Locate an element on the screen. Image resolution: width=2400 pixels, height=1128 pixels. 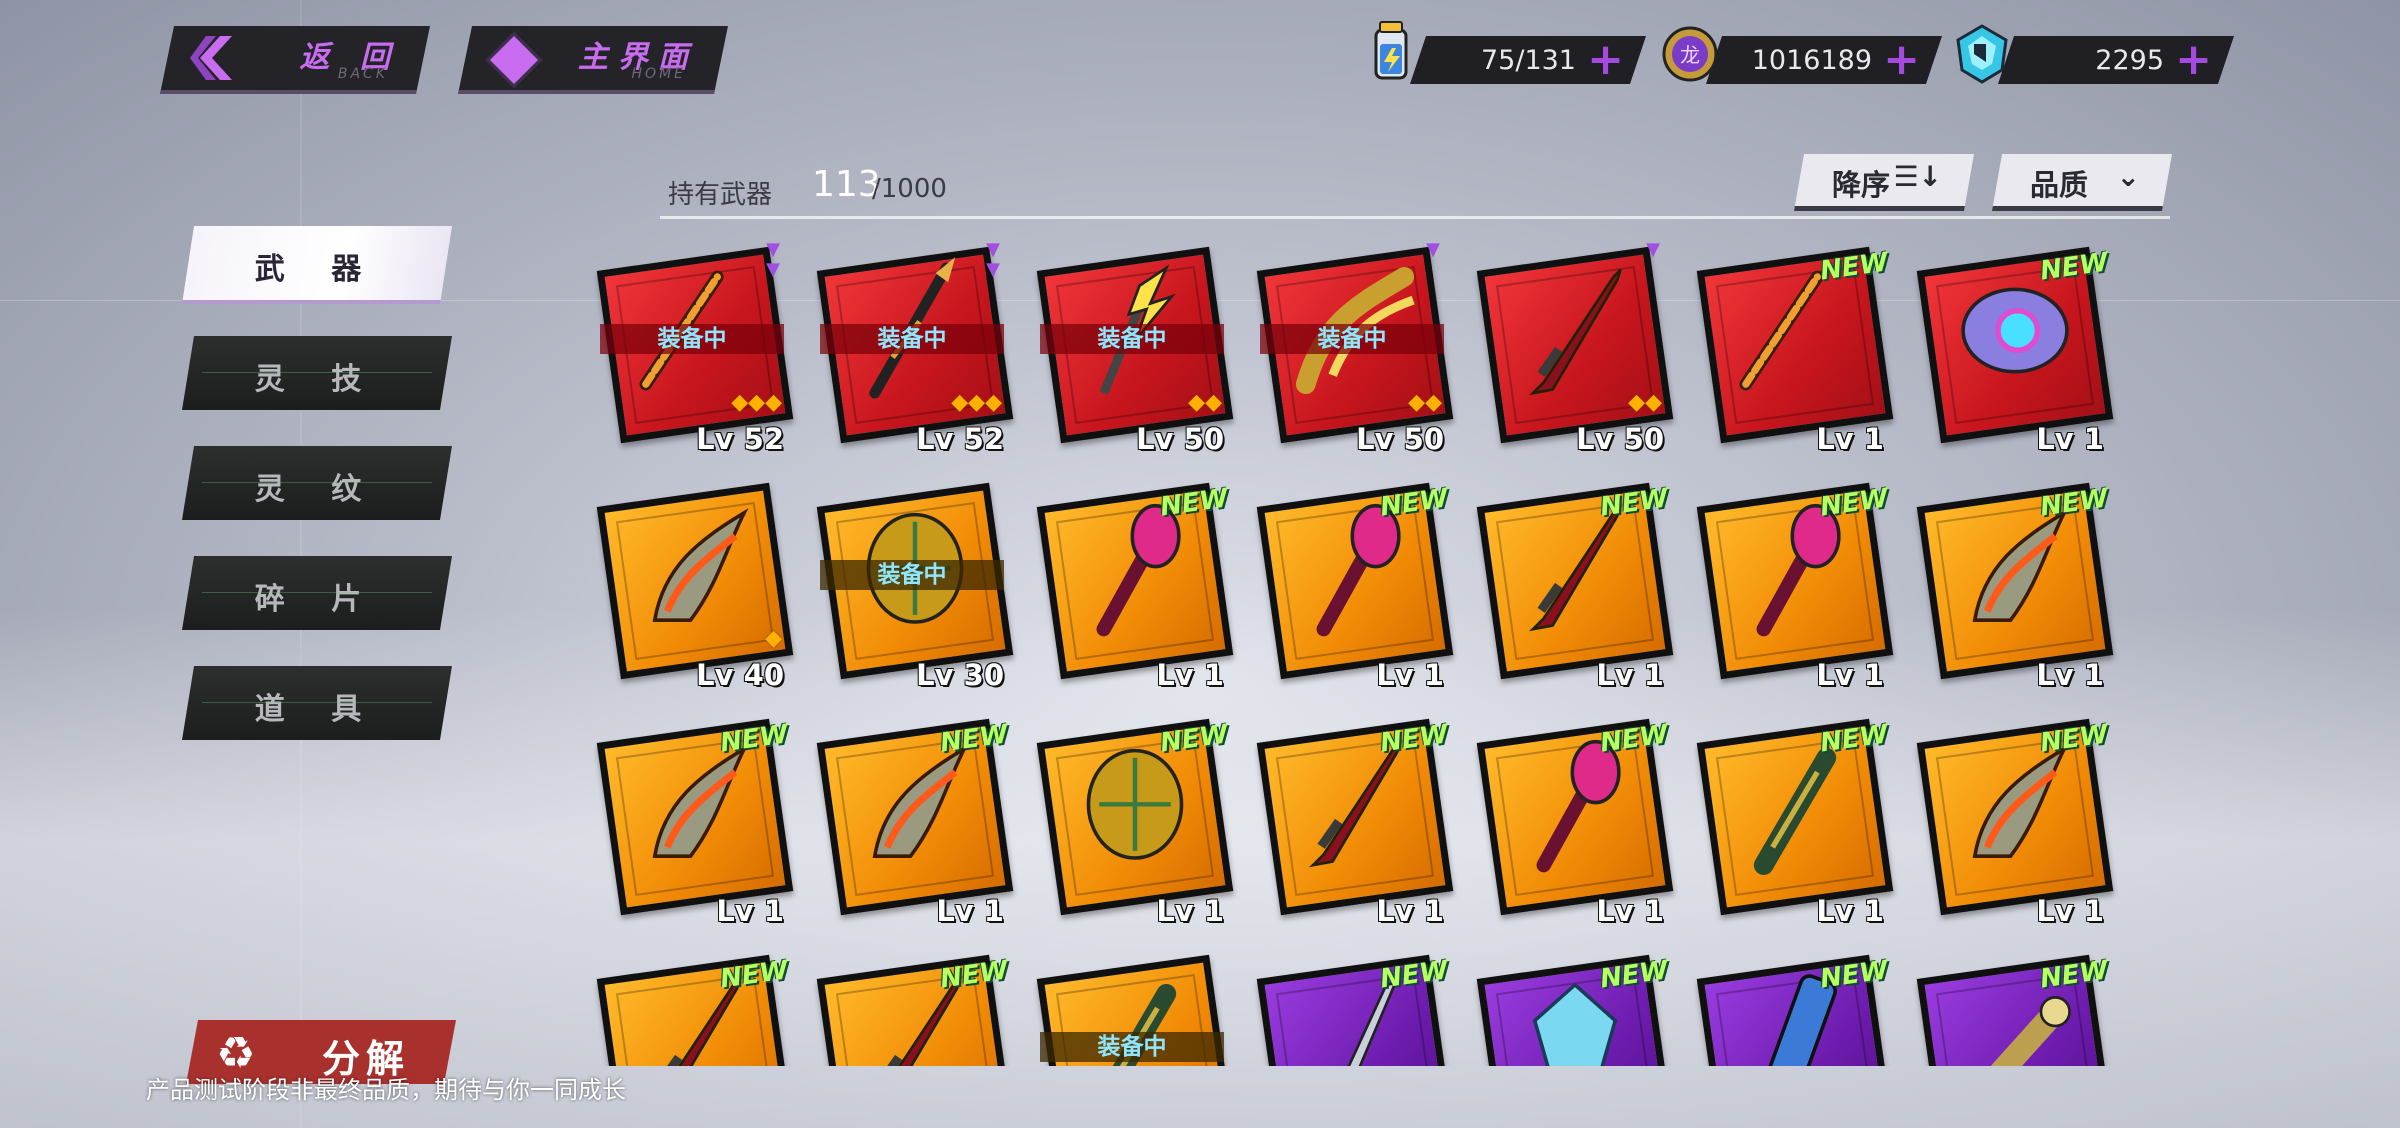
tab-runes: 灵 纹 is located at coordinates (317, 483).